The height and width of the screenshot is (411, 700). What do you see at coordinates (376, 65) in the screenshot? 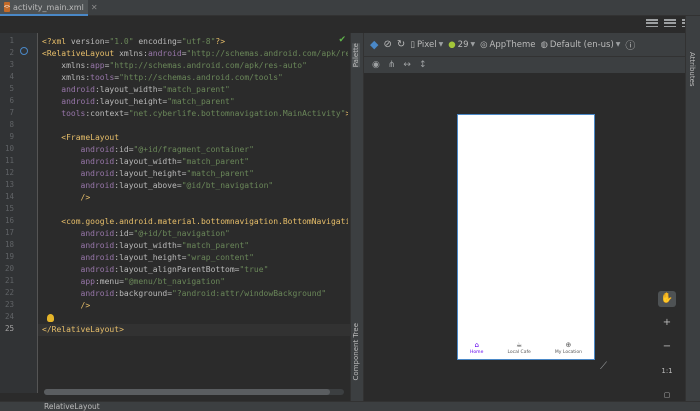
I see `eye-icon: ◉` at bounding box center [376, 65].